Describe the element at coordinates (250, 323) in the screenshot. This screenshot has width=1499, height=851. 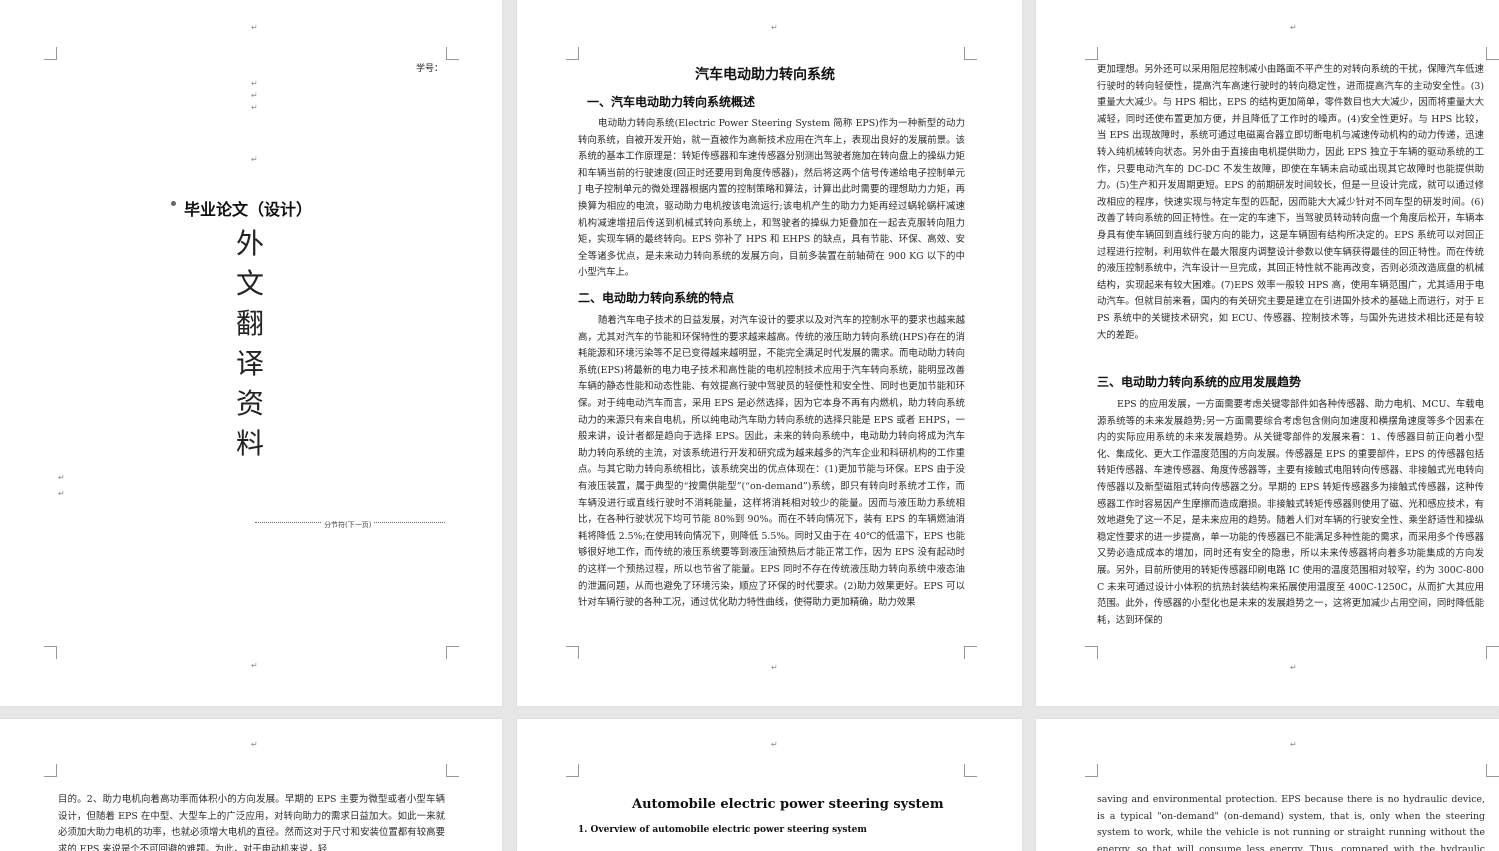
I see `vertical-title-char: 翻` at that location.